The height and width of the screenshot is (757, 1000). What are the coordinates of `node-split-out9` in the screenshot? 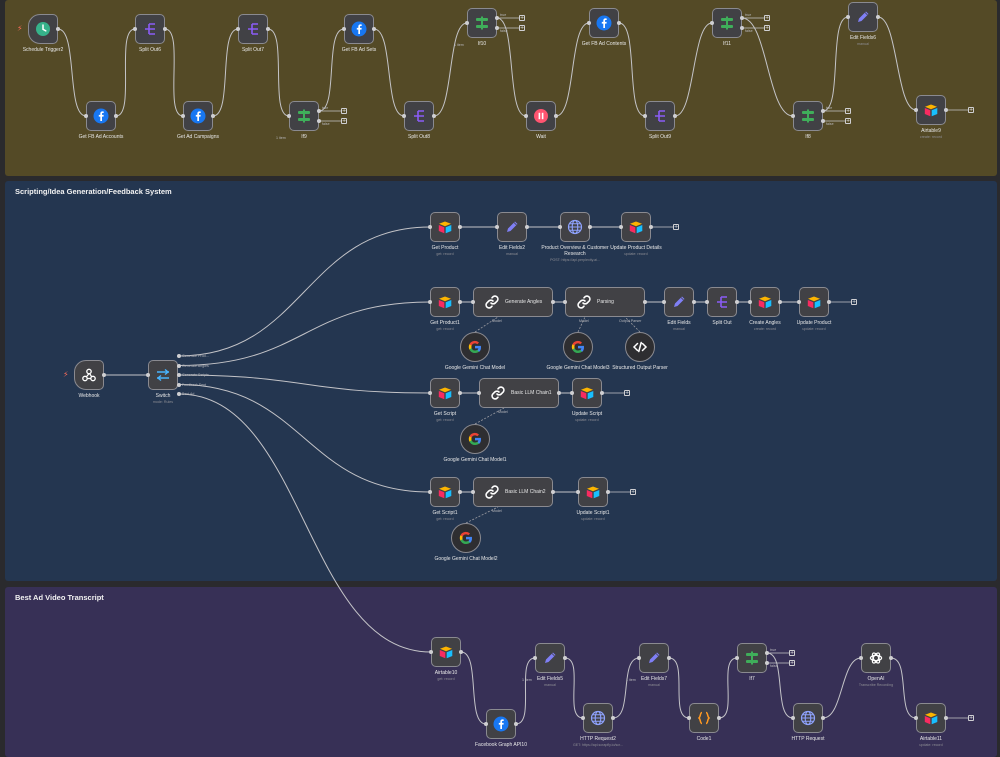 It's located at (660, 116).